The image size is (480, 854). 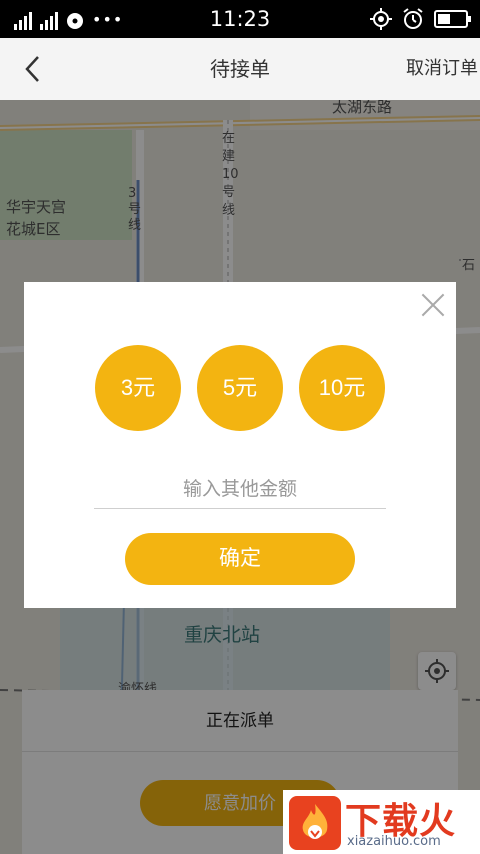 What do you see at coordinates (433, 305) in the screenshot?
I see `close-icon` at bounding box center [433, 305].